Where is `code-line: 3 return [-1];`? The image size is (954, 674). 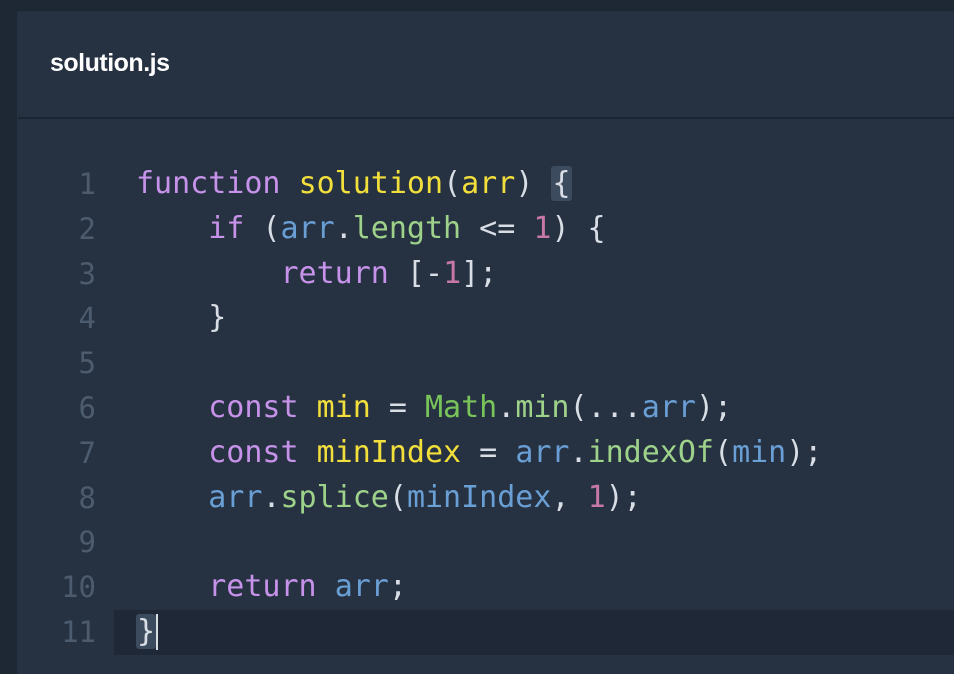 code-line: 3 return [-1]; is located at coordinates (486, 274).